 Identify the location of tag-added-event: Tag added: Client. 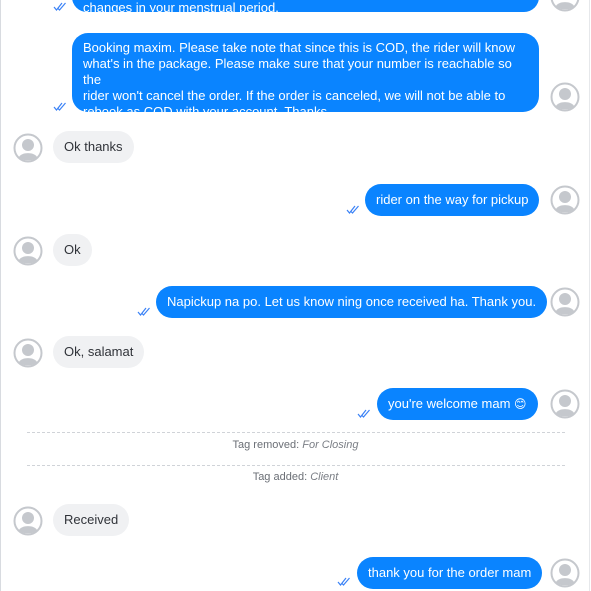
(295, 477).